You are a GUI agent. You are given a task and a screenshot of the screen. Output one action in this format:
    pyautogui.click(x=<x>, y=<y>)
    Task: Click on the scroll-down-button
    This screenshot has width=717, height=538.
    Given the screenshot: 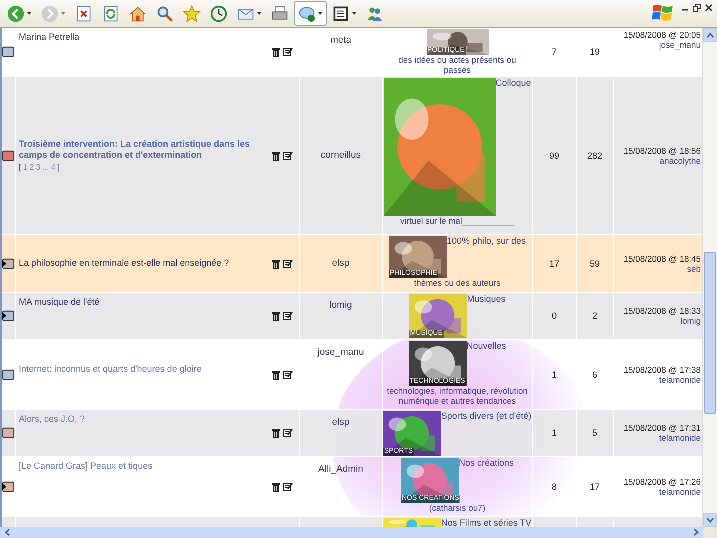 What is the action you would take?
    pyautogui.click(x=710, y=520)
    